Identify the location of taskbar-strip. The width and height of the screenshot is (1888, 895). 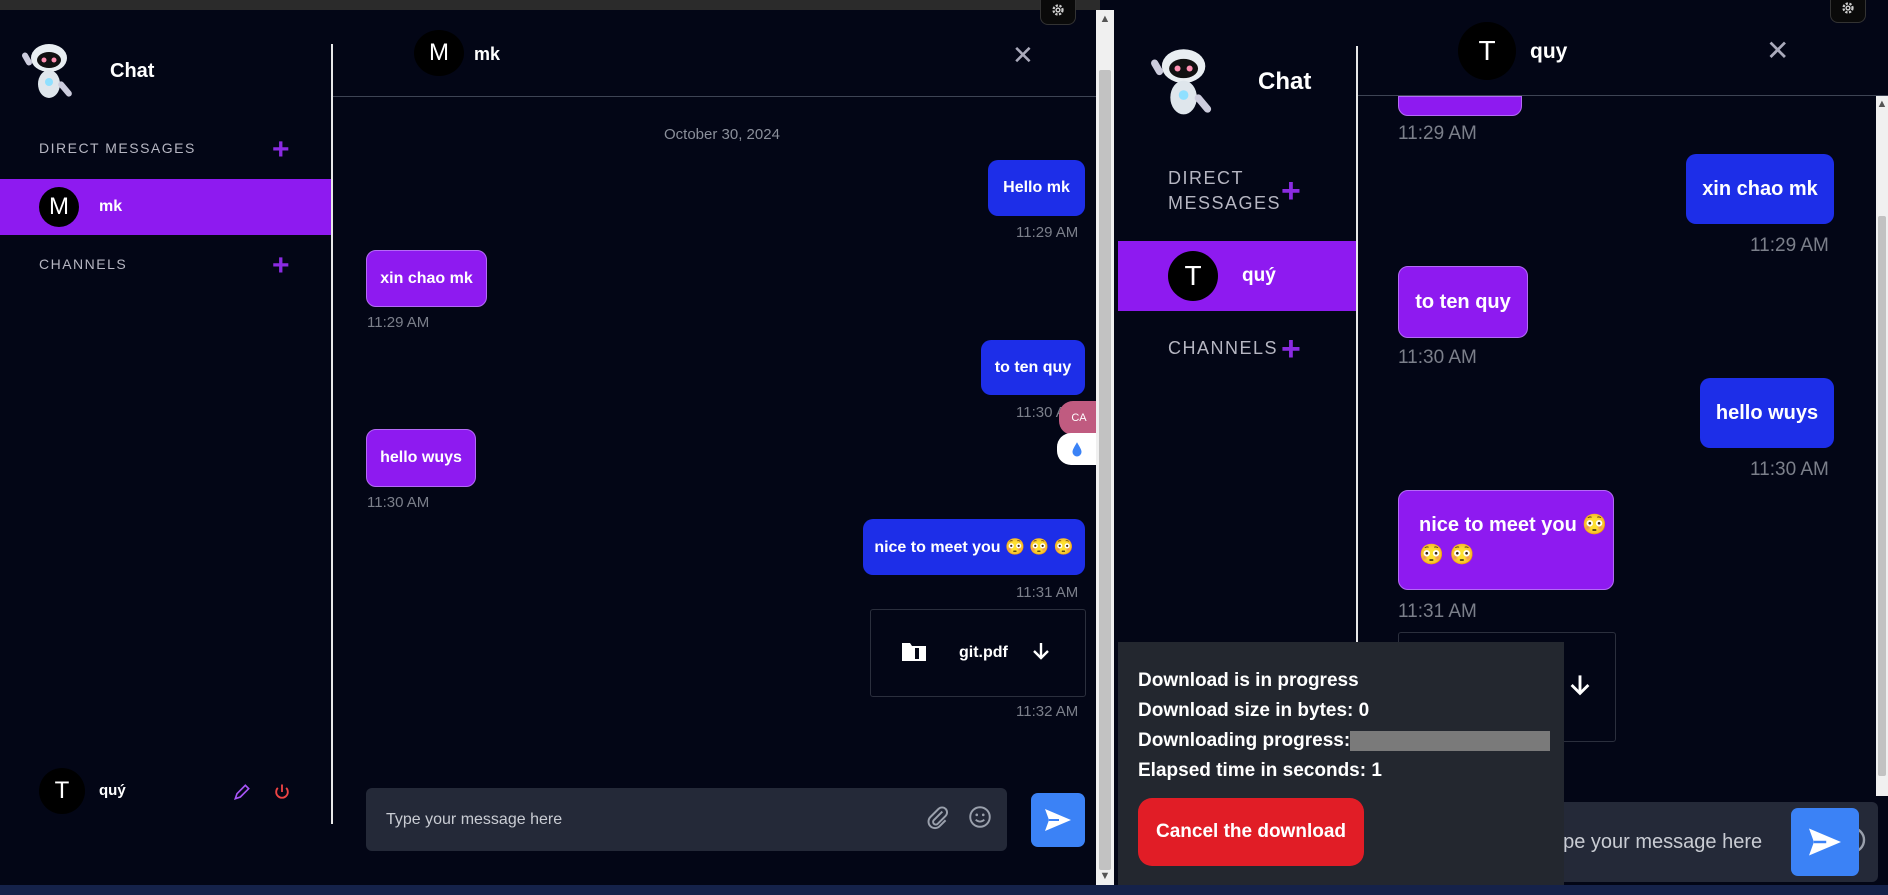
(944, 890).